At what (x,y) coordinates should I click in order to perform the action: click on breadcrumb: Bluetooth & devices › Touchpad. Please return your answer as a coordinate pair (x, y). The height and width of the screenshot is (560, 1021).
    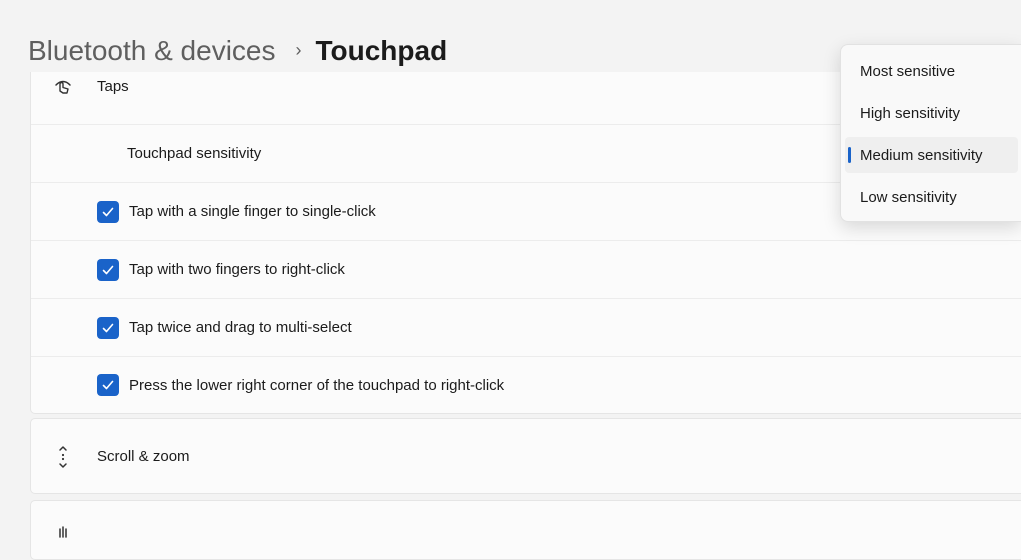
    Looking at the image, I should click on (237, 51).